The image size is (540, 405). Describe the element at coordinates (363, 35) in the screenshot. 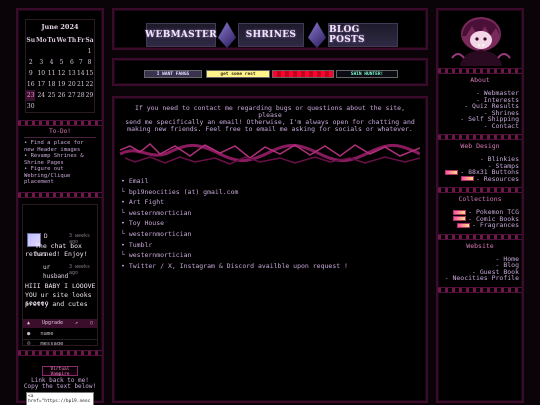

I see `nav-blog-button: BLOG POSTS` at that location.